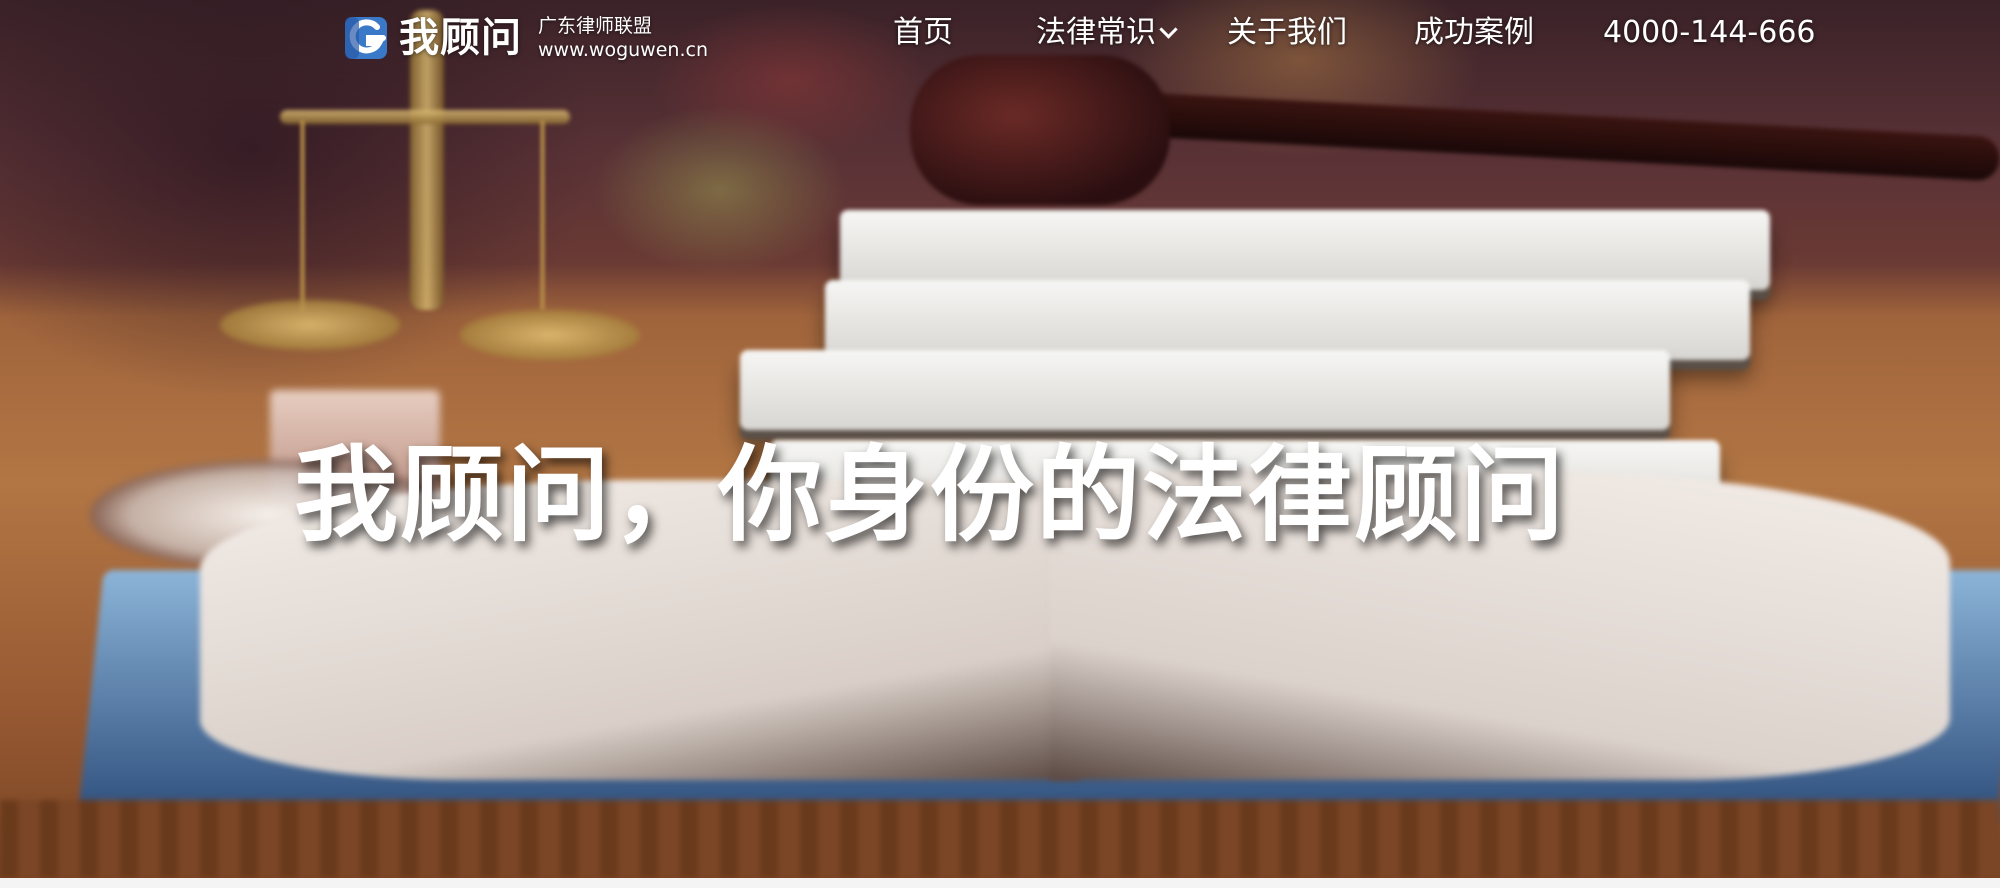 Image resolution: width=2000 pixels, height=888 pixels. Describe the element at coordinates (1709, 33) in the screenshot. I see `nav-phone: 4000-144-666` at that location.